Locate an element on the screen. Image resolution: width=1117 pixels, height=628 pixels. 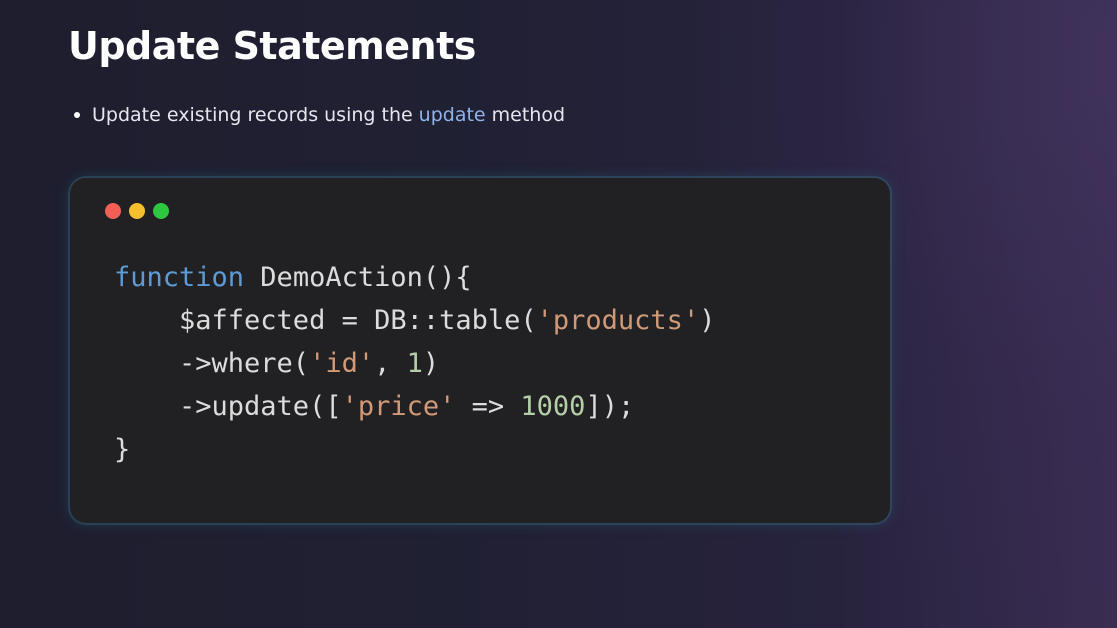
bullet-keyword: update is located at coordinates (452, 115).